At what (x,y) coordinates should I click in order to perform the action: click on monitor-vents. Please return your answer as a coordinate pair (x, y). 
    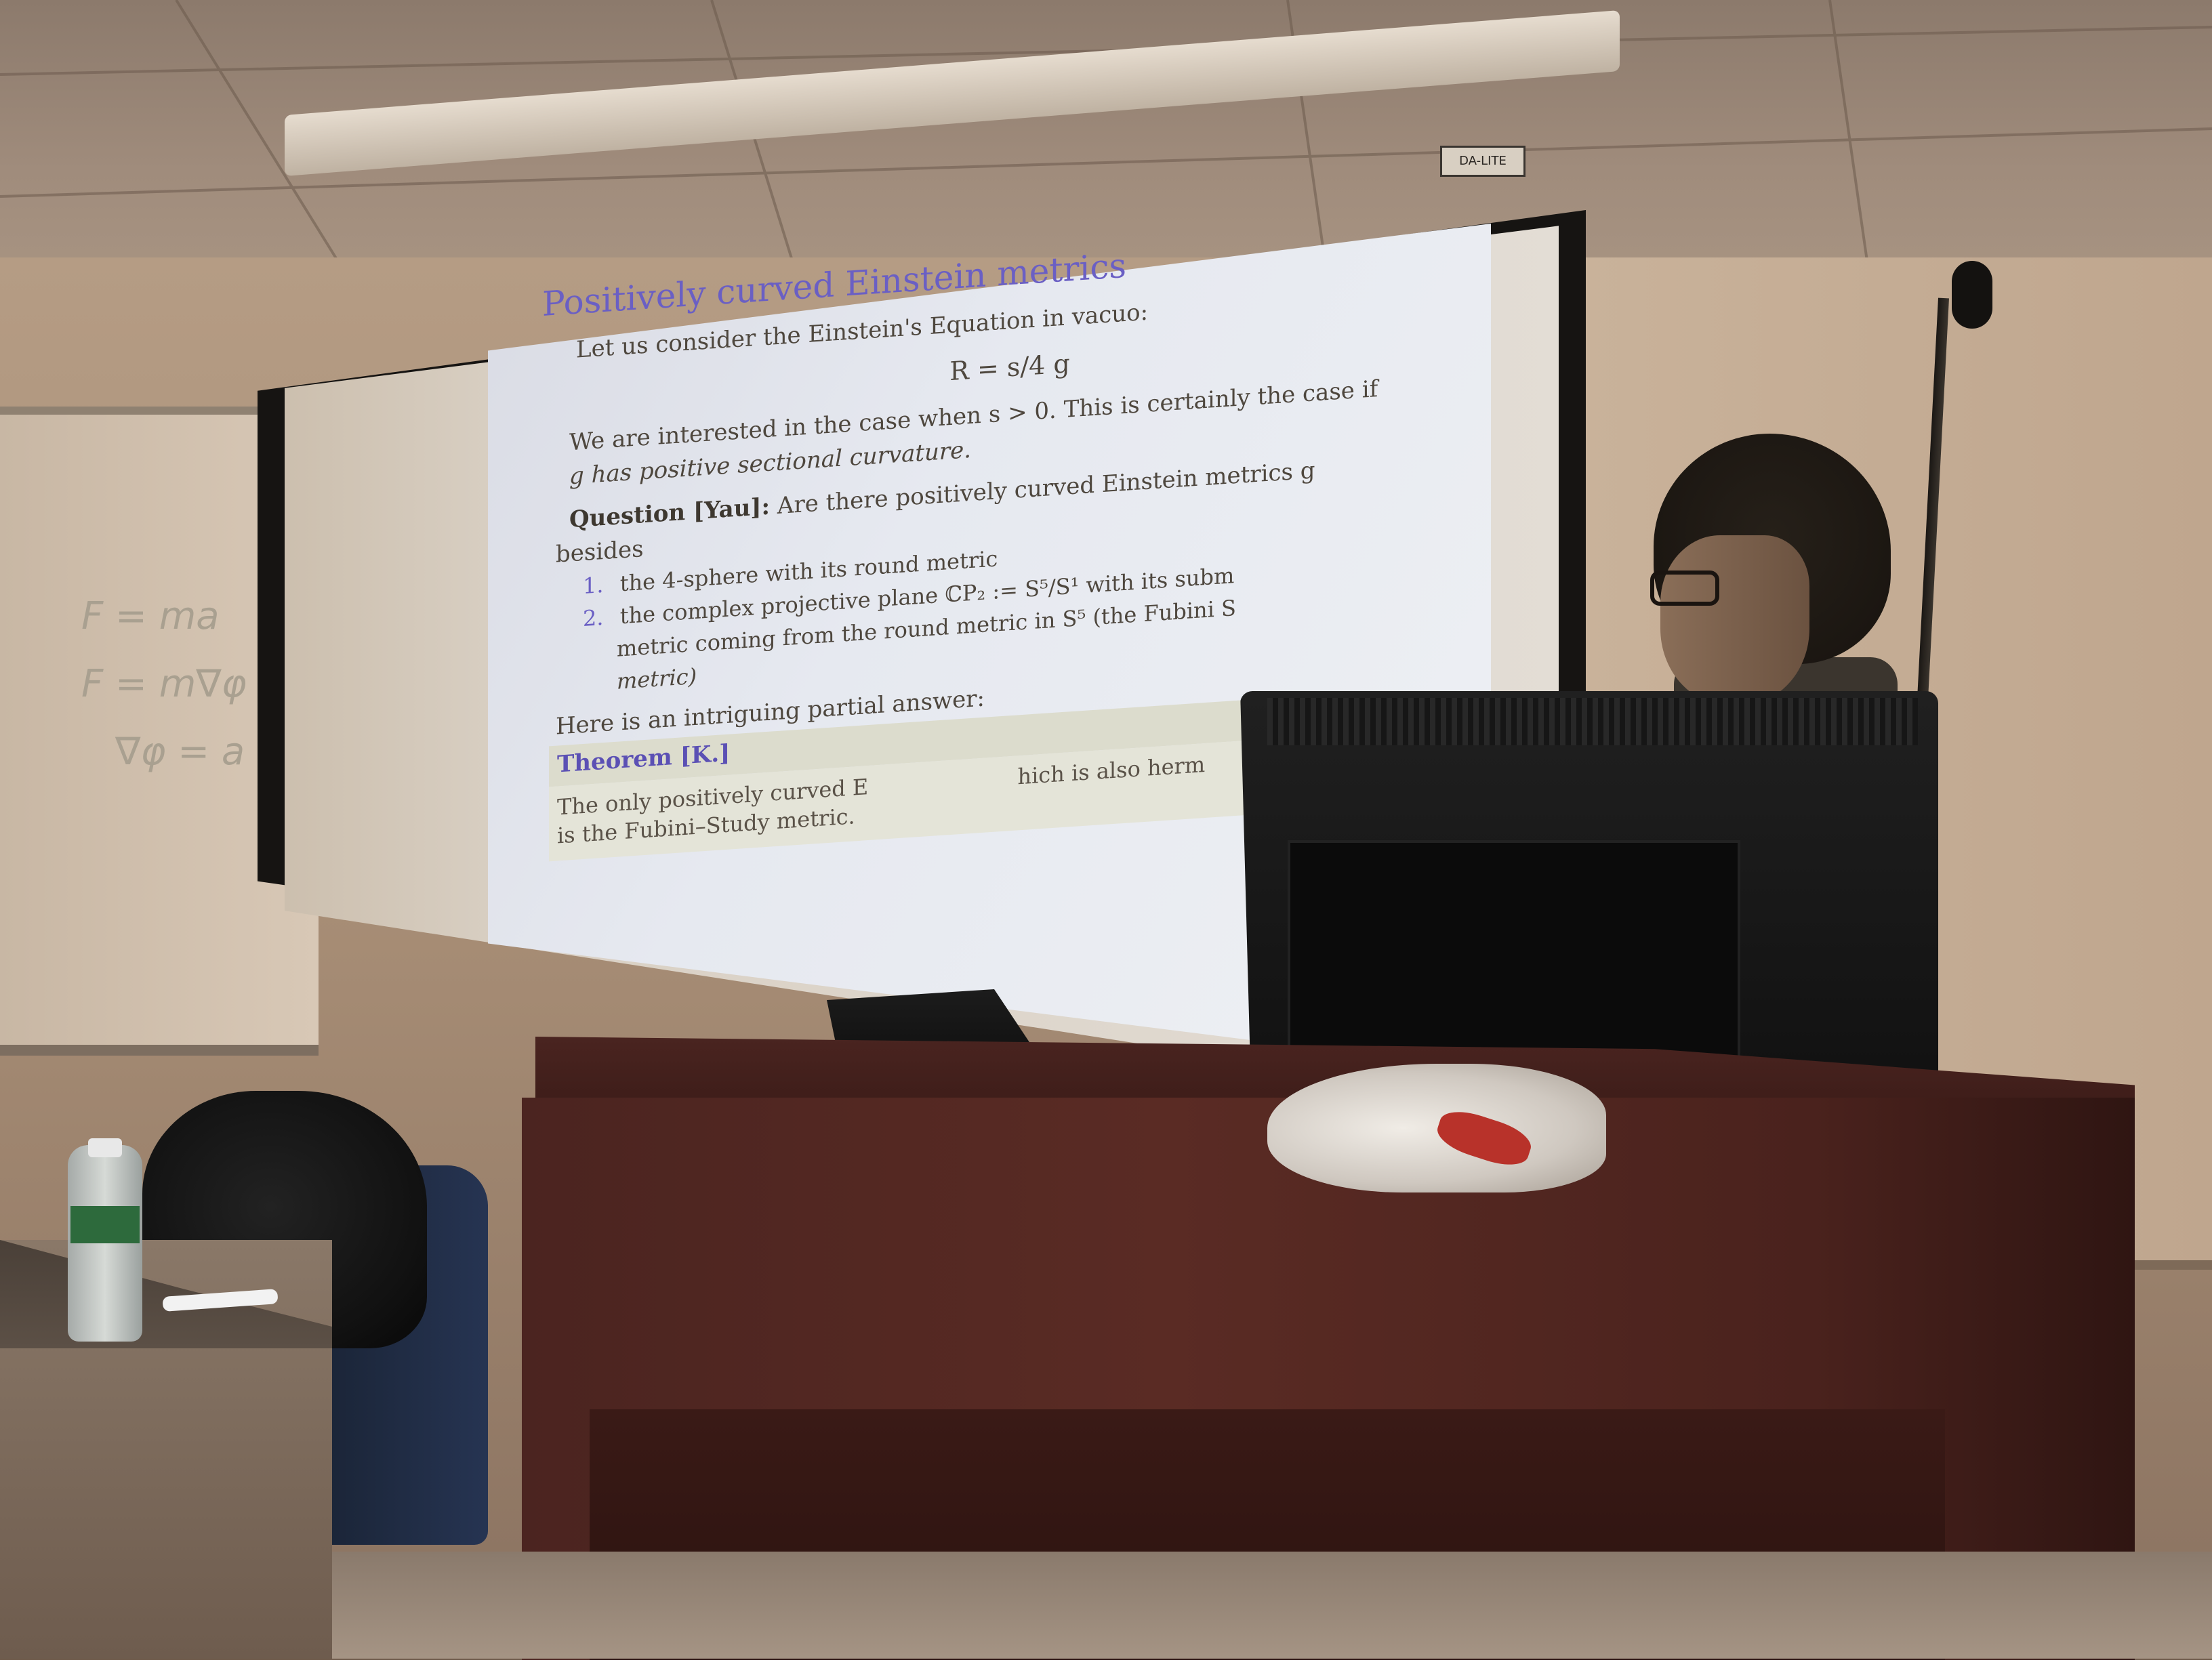
    Looking at the image, I should click on (1592, 721).